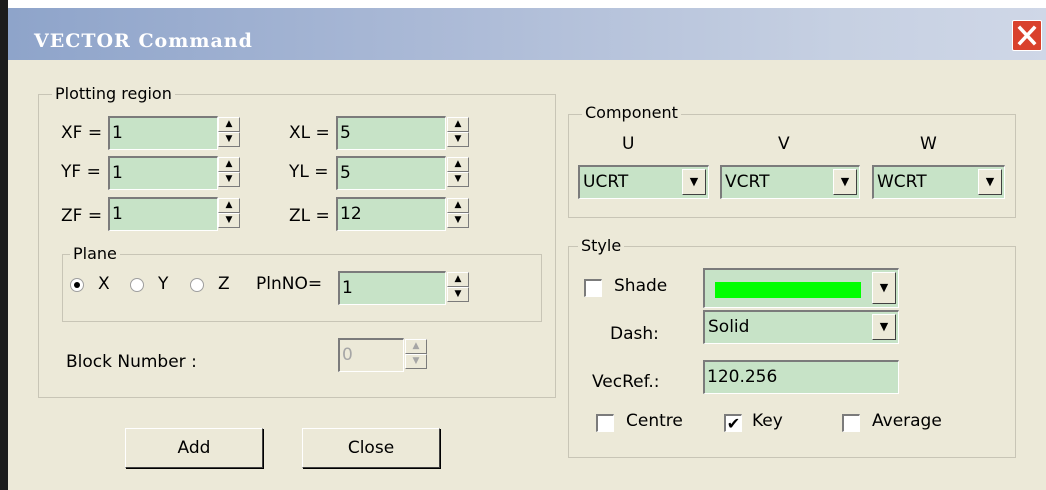 Image resolution: width=1046 pixels, height=490 pixels. I want to click on yf-spinner: ▲ ▼, so click(230, 172).